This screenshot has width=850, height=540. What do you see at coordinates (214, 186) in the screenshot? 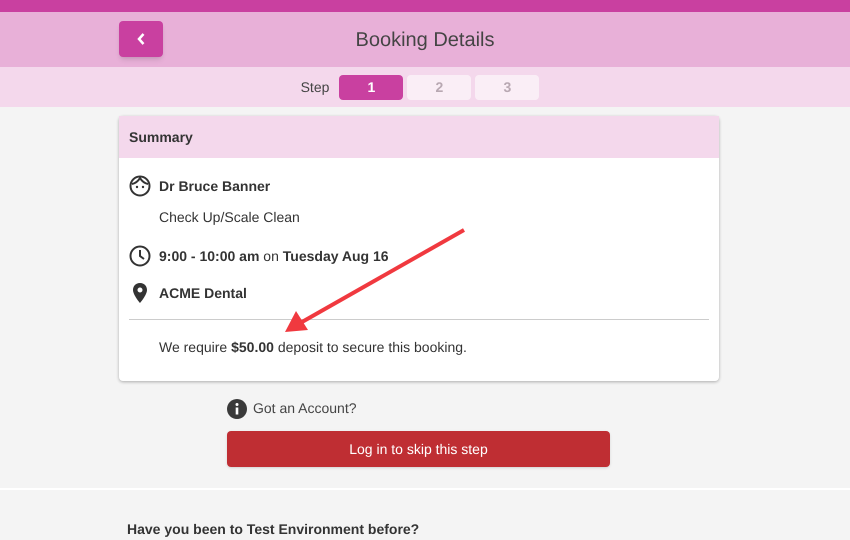
I see `summary-text: Dr Bruce Banner` at bounding box center [214, 186].